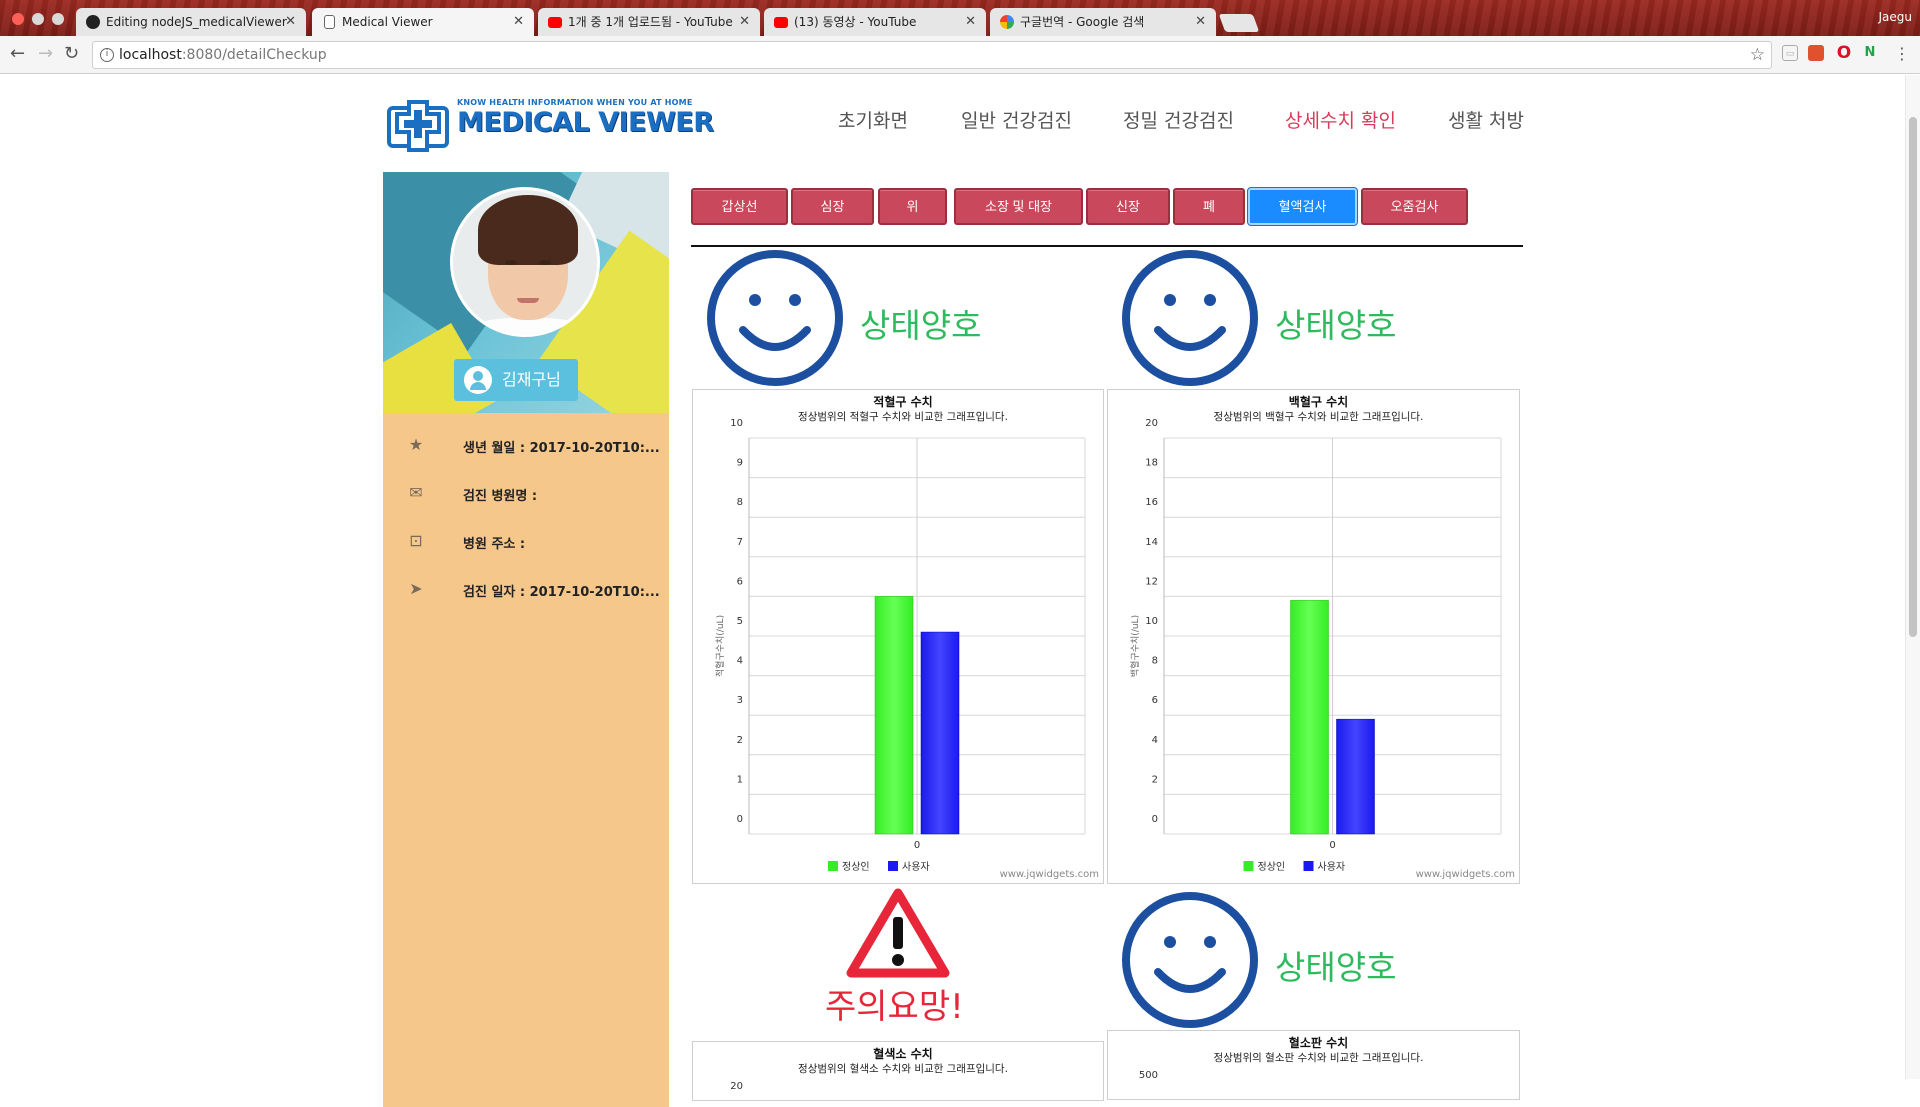 The height and width of the screenshot is (1107, 1920). I want to click on info-address: ⊡ 병원 주소 :, so click(526, 542).